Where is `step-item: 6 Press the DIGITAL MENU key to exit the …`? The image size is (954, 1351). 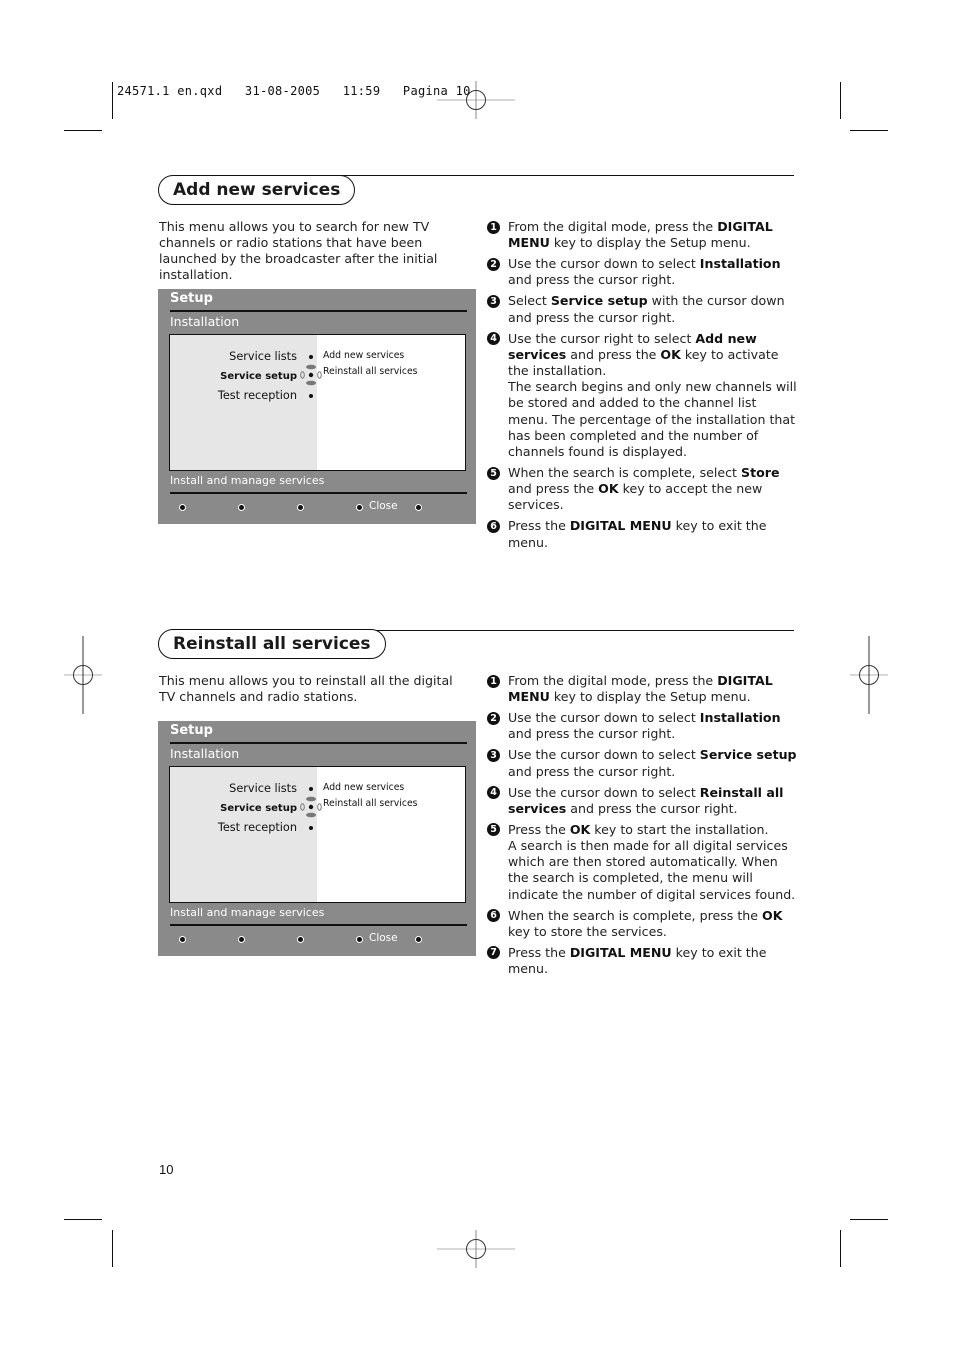 step-item: 6 Press the DIGITAL MENU key to exit the … is located at coordinates (642, 534).